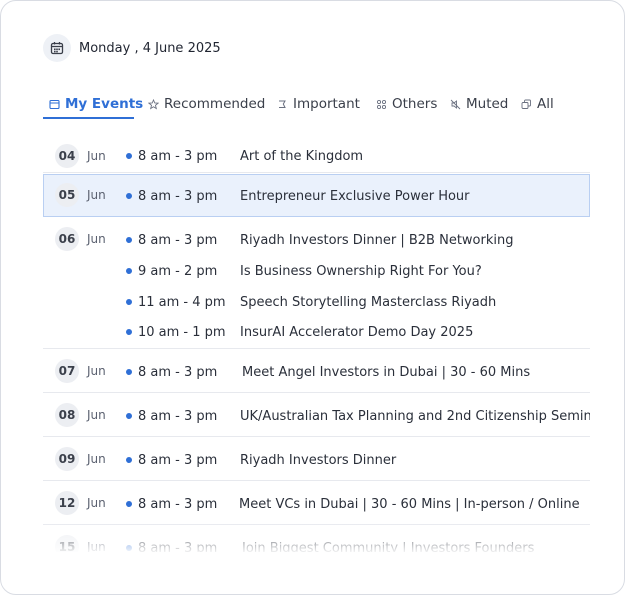  Describe the element at coordinates (415, 104) in the screenshot. I see `tab-label: Others` at that location.